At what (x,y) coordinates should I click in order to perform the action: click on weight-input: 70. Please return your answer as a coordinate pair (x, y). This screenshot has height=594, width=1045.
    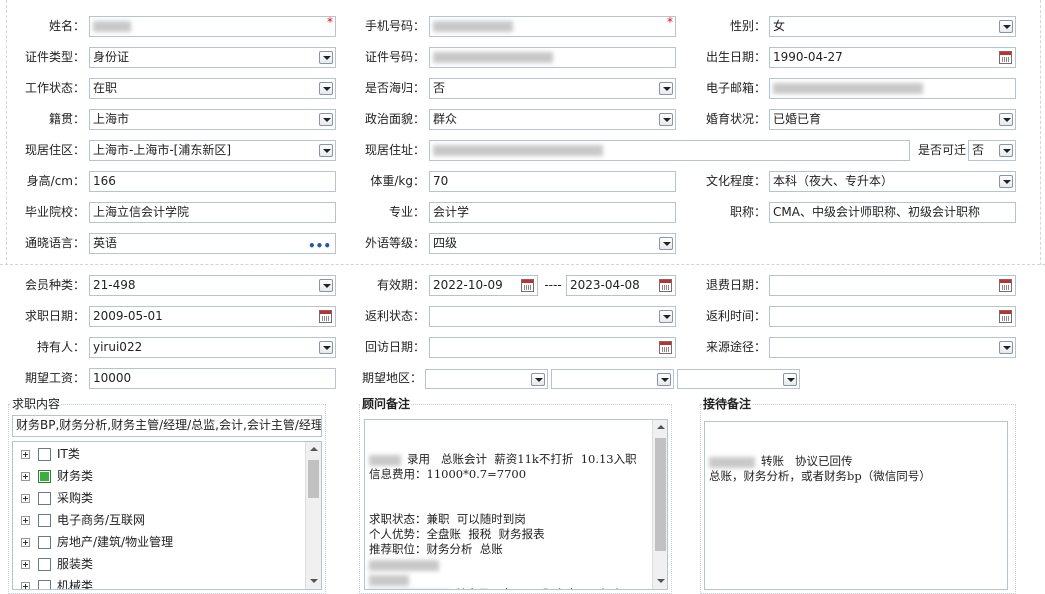
    Looking at the image, I should click on (552, 181).